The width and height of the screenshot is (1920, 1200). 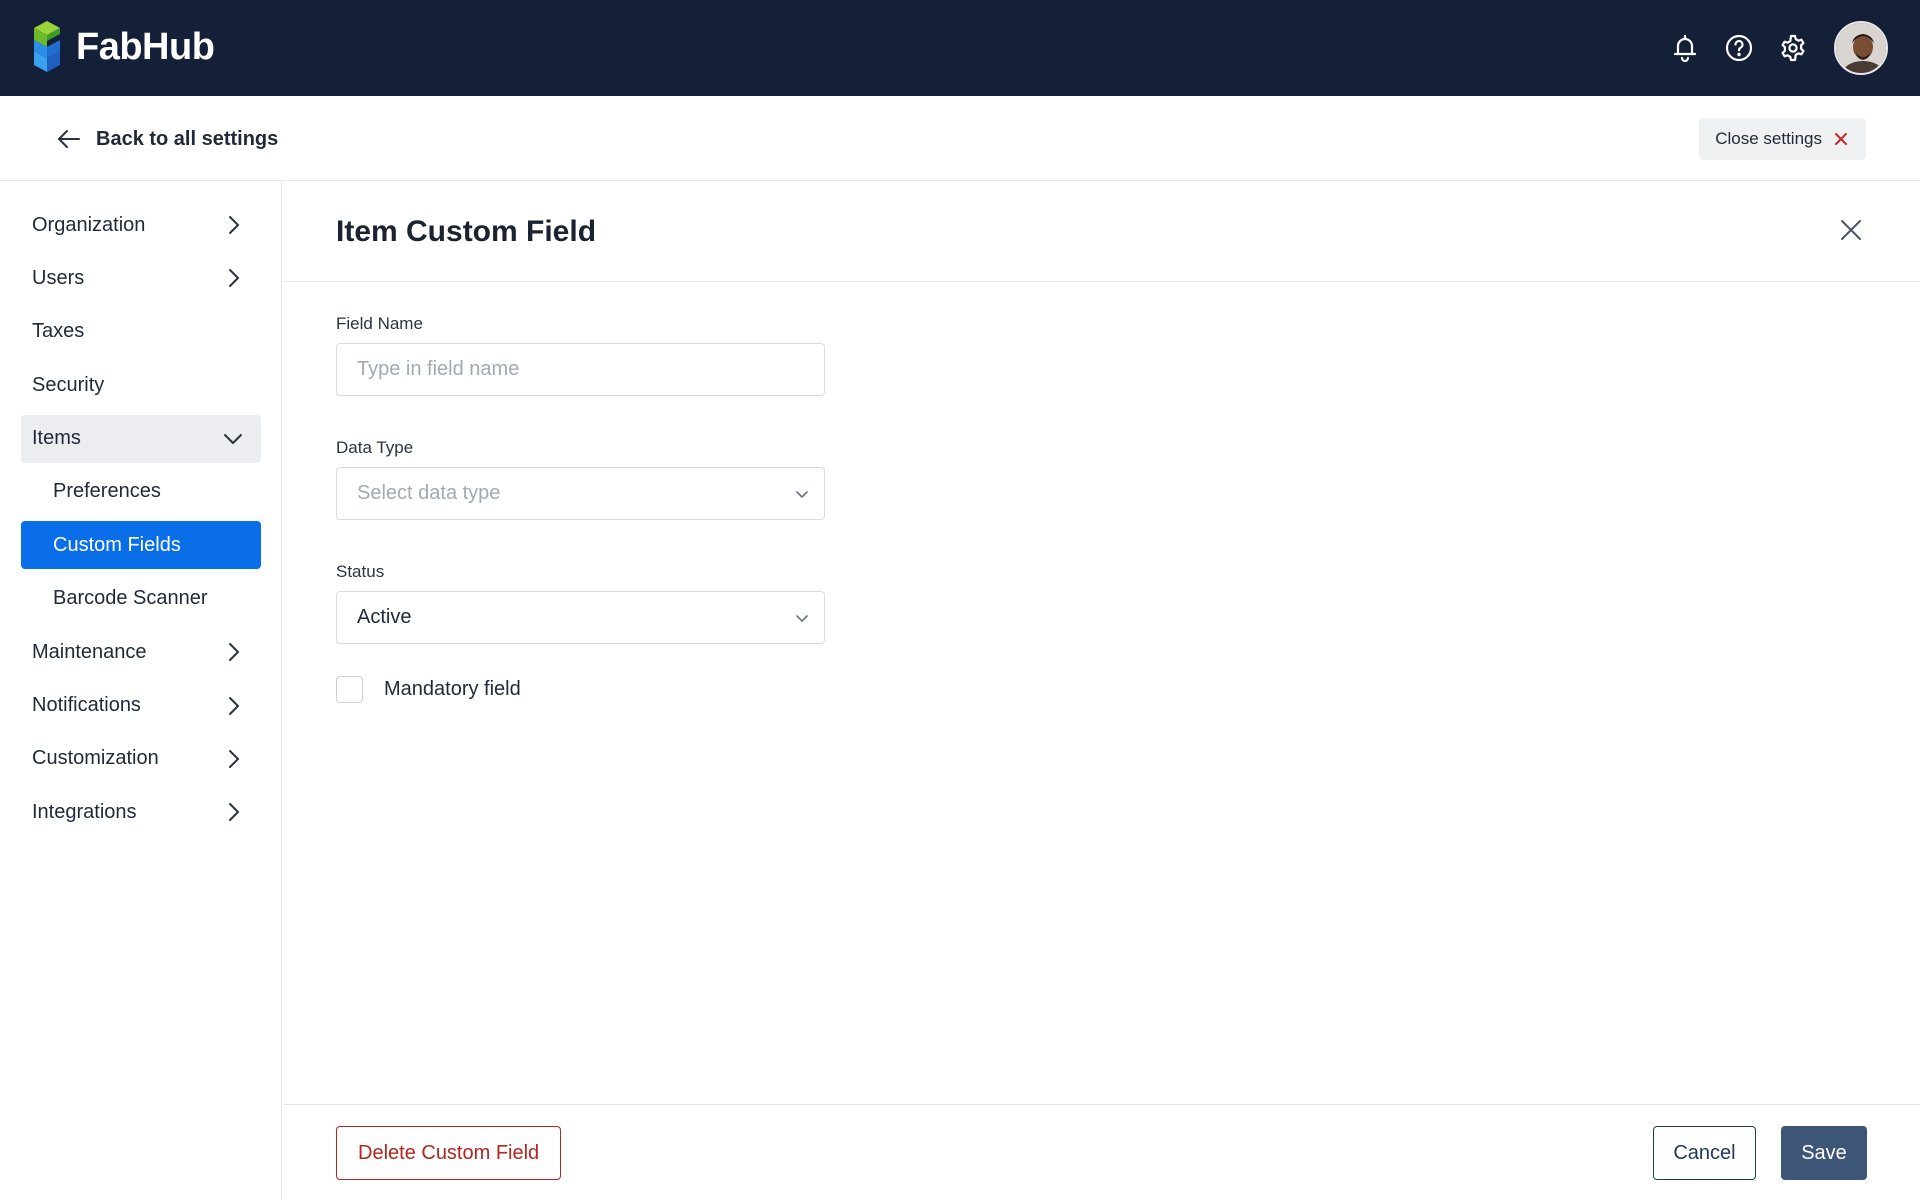 I want to click on sidebar-item-notifications: Notifications, so click(x=141, y=706).